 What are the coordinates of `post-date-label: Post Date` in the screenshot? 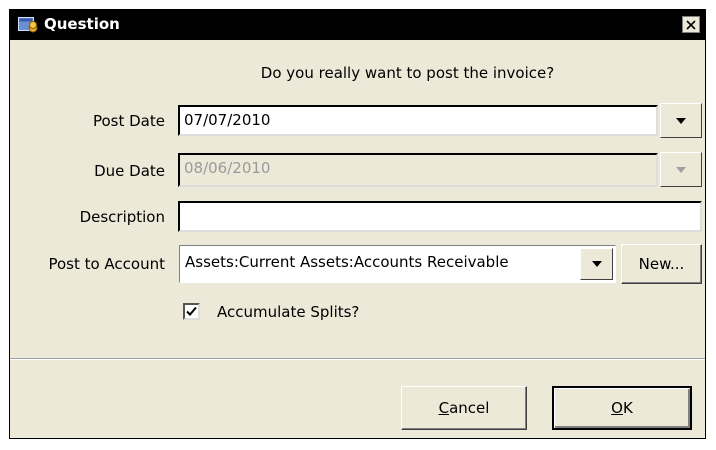 It's located at (128, 121).